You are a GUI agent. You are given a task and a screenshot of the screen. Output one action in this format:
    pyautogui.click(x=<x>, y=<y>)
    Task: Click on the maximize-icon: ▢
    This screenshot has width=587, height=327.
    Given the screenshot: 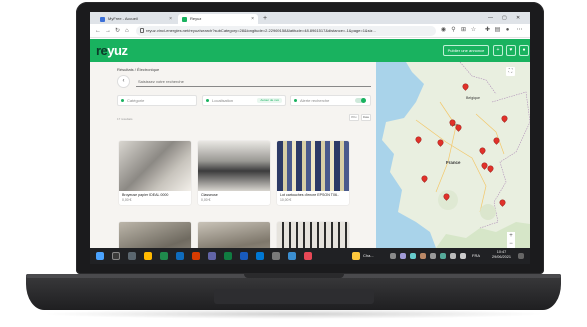 What is the action you would take?
    pyautogui.click(x=504, y=18)
    